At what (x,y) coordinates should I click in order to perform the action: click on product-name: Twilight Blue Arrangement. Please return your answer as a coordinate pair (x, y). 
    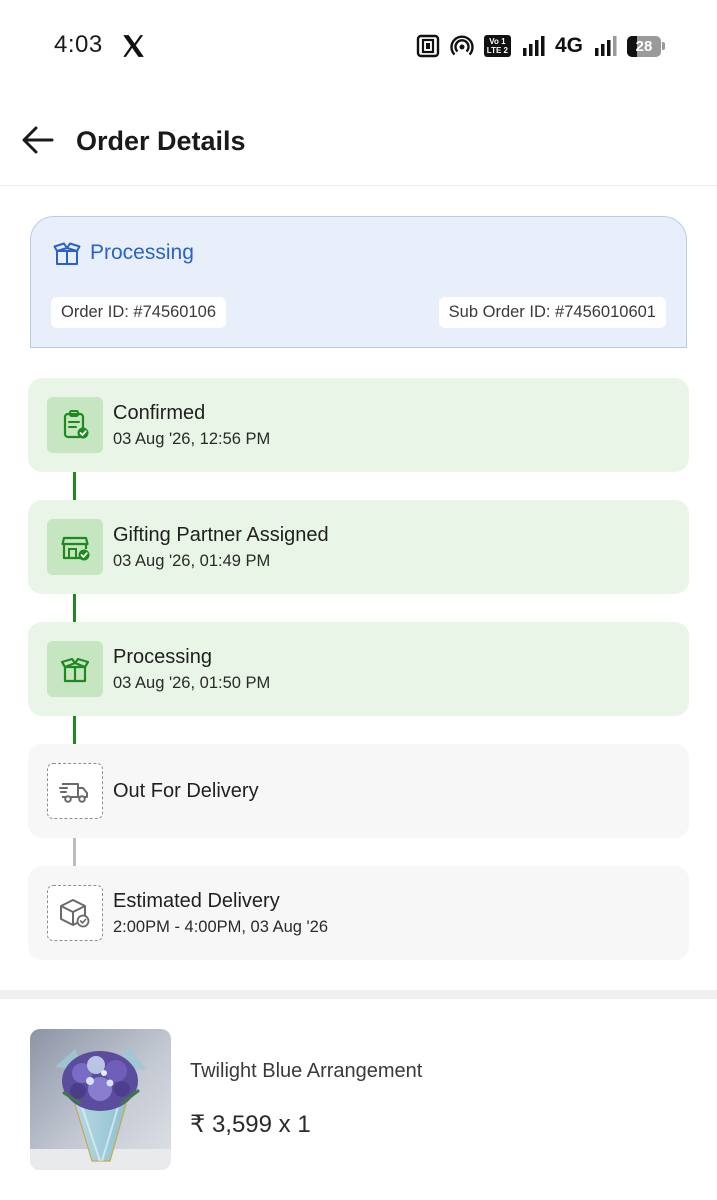
    Looking at the image, I should click on (306, 1071).